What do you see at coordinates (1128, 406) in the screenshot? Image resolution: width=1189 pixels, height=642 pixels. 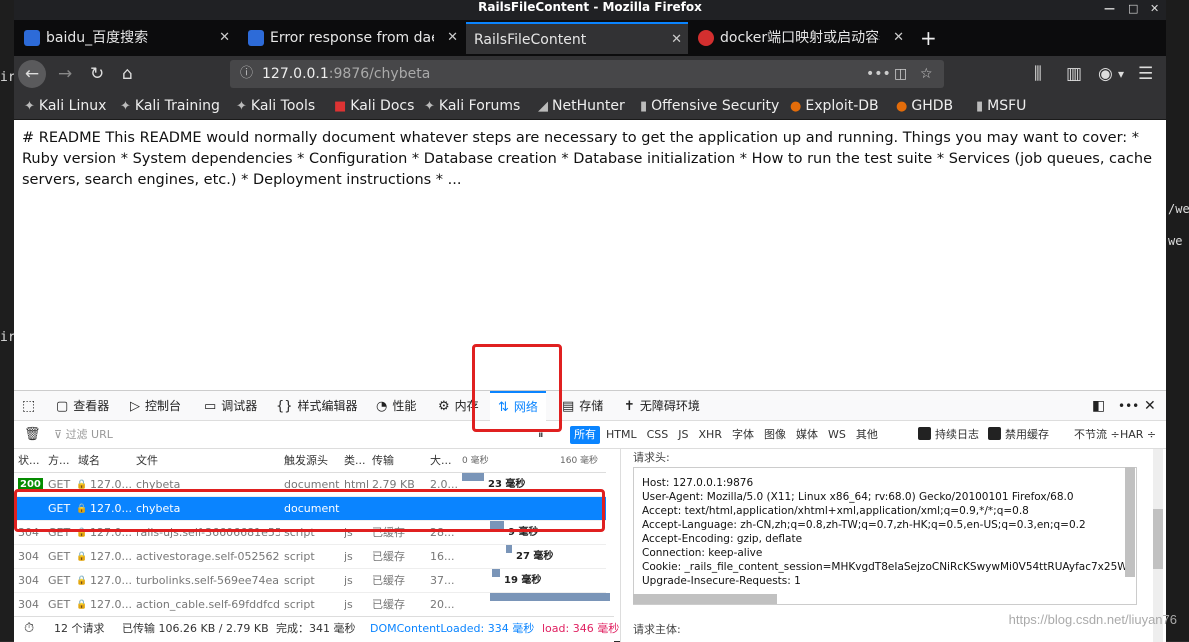 I see `devtools-options-icon: •••` at bounding box center [1128, 406].